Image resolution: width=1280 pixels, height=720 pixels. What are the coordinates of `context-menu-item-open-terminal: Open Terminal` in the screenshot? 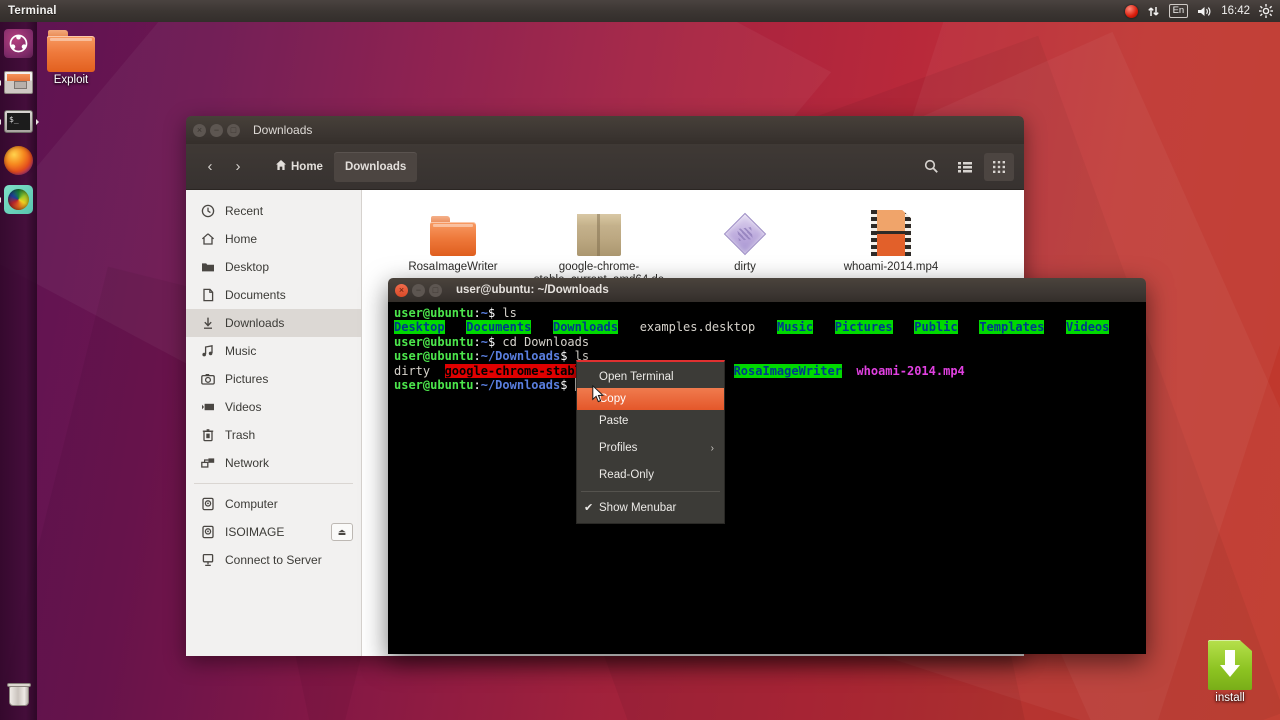 It's located at (650, 377).